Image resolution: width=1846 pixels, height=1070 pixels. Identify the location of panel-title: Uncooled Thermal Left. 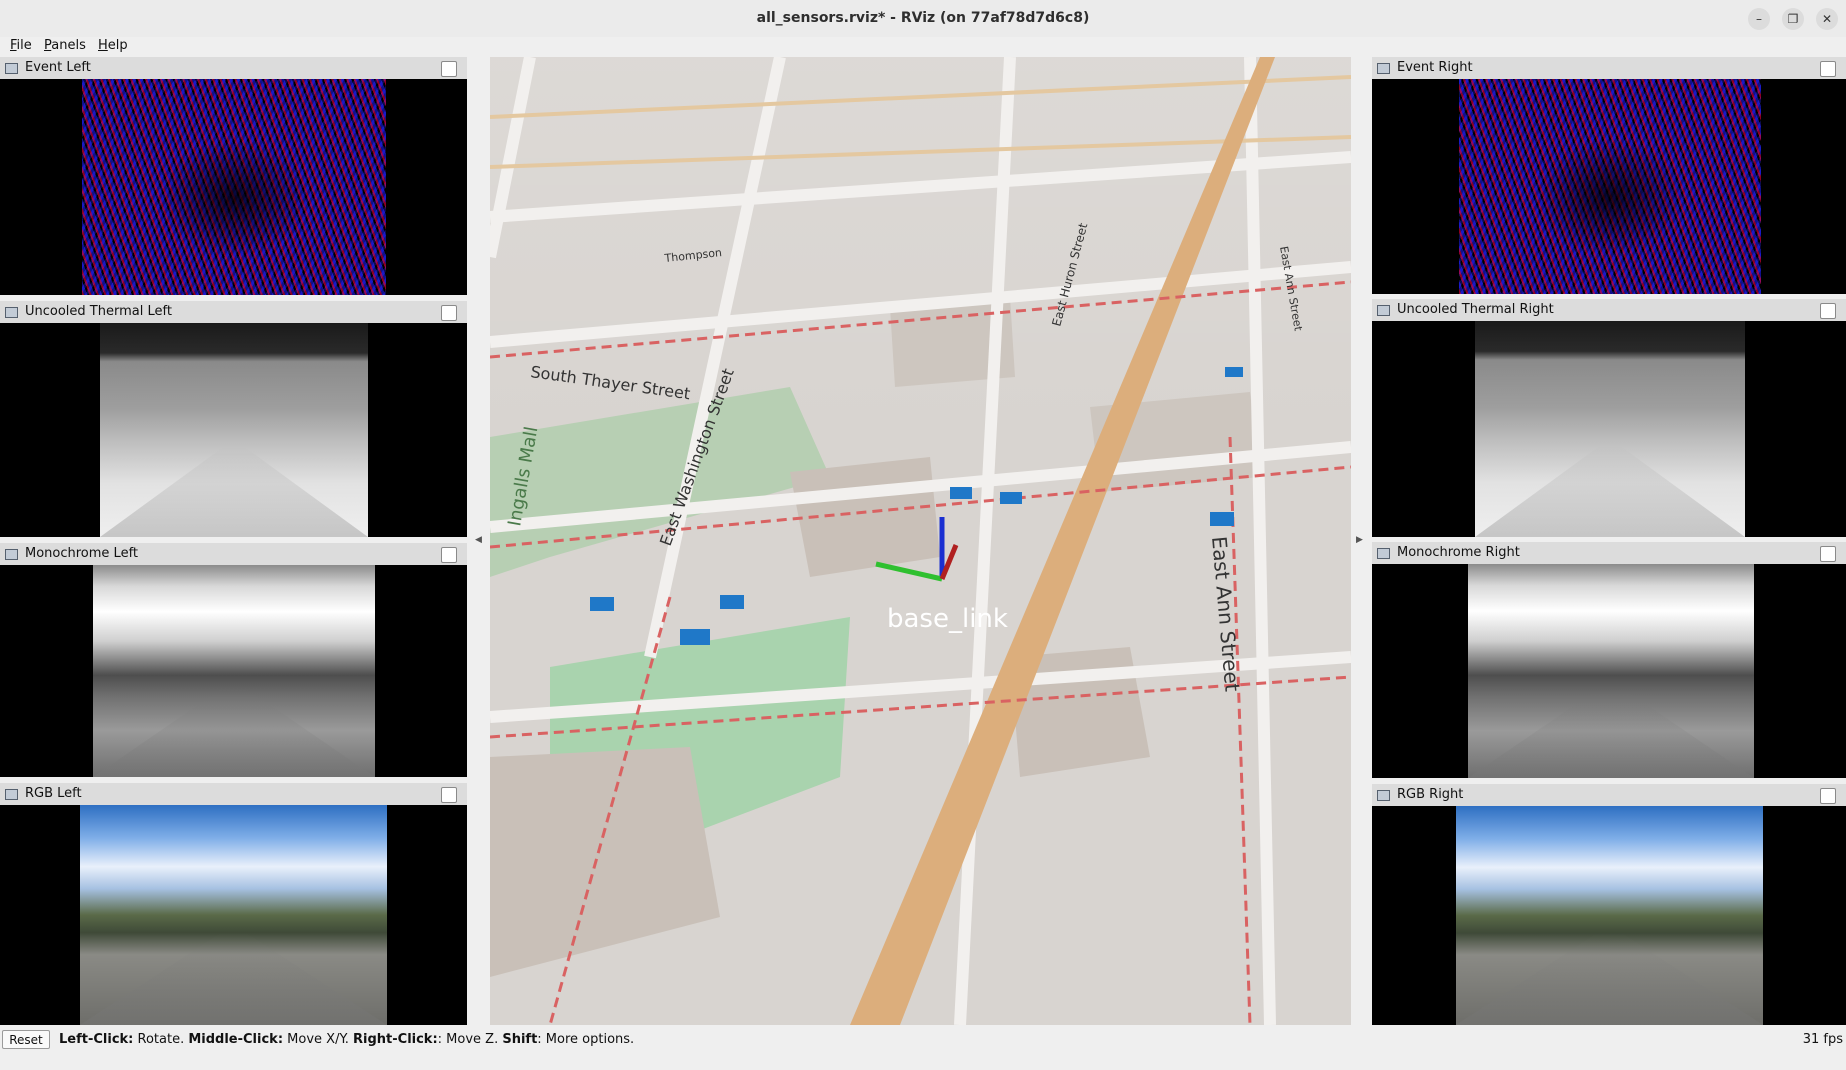
(98, 311).